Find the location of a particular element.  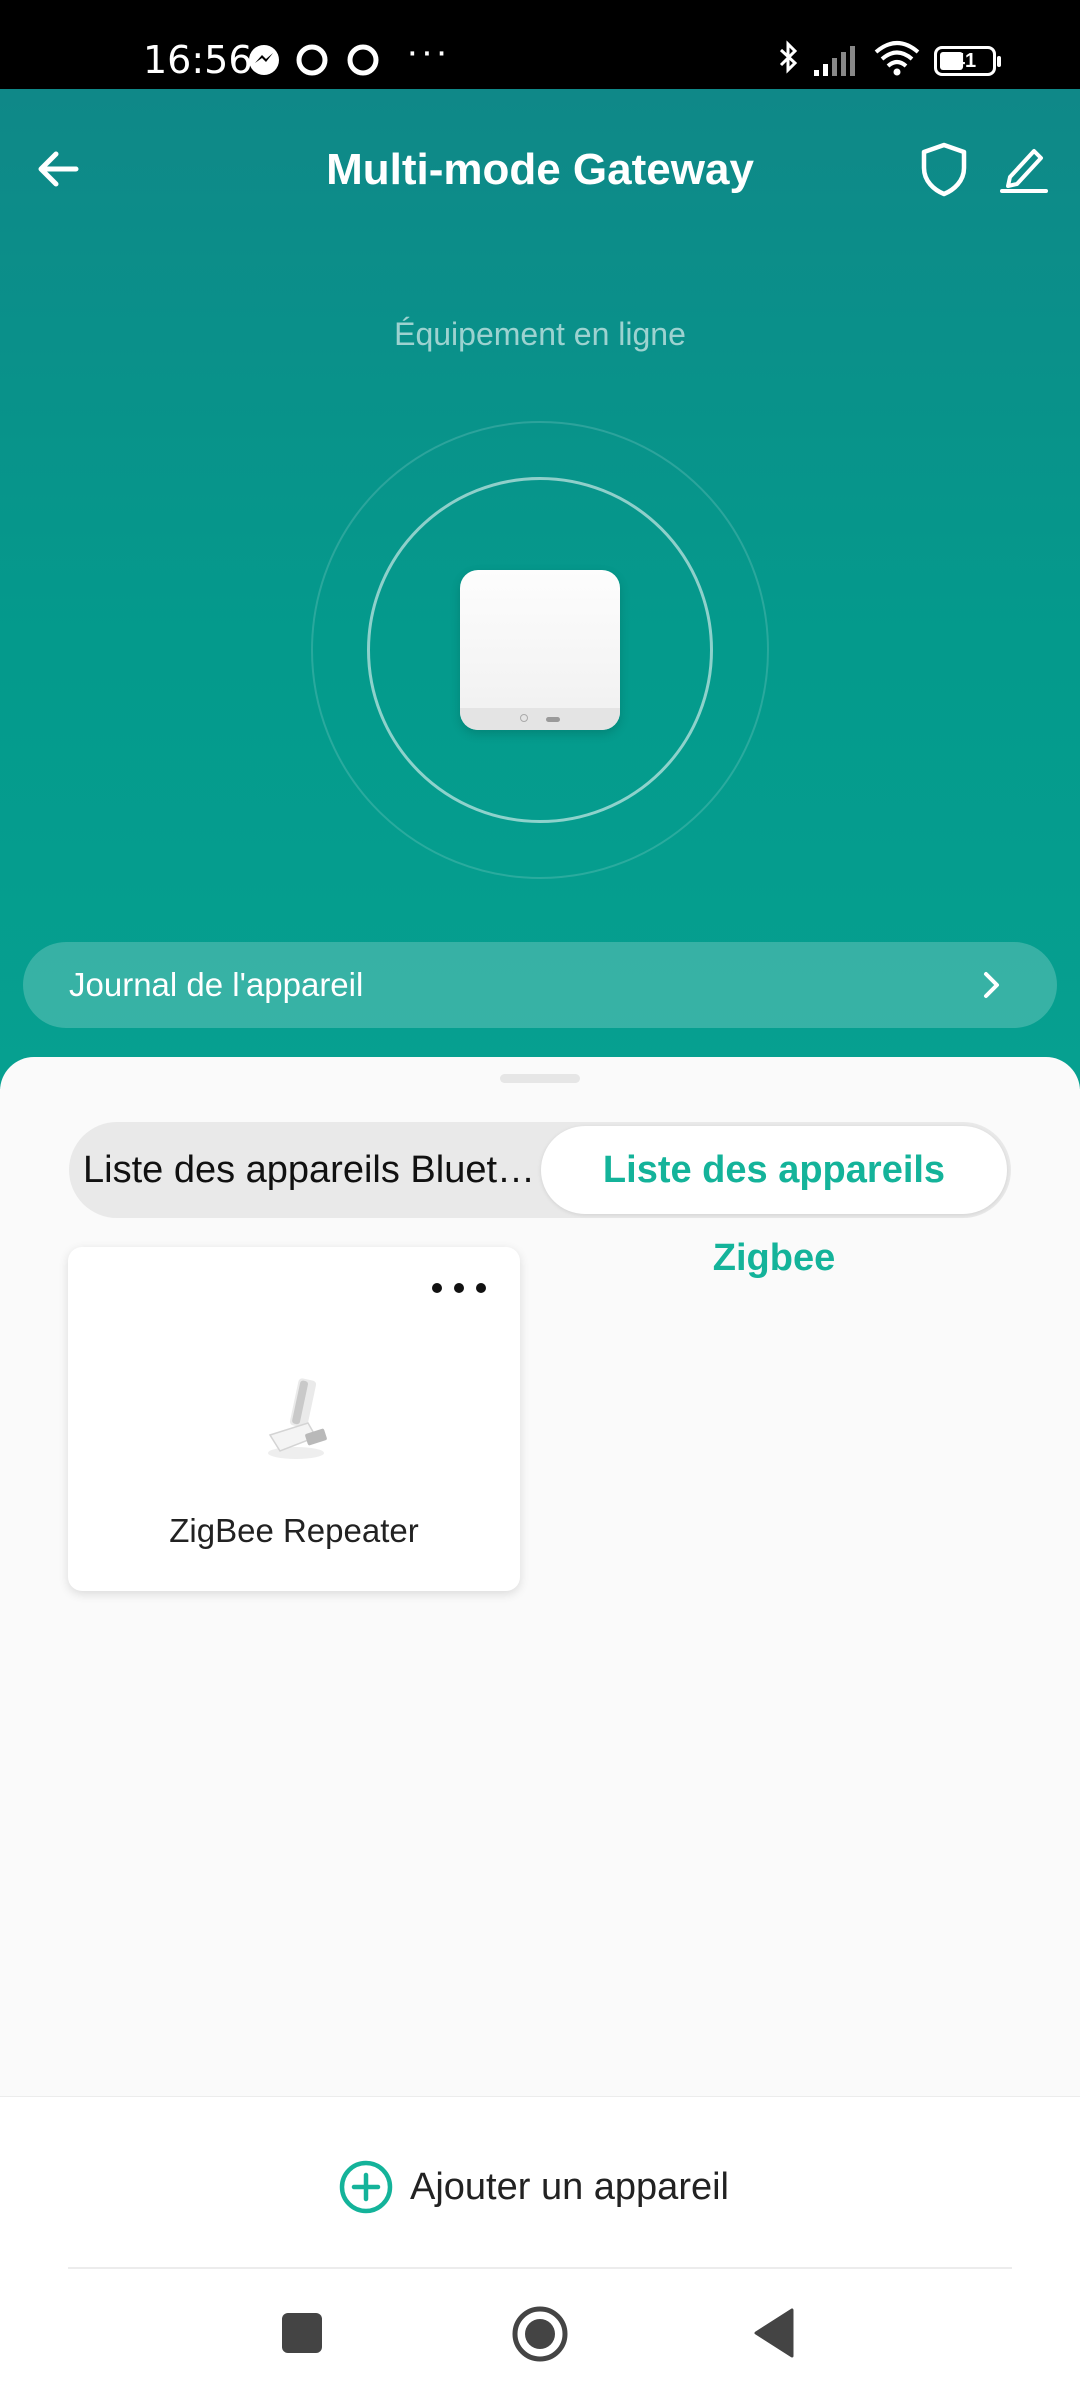

battery-icon: 41 is located at coordinates (967, 61).